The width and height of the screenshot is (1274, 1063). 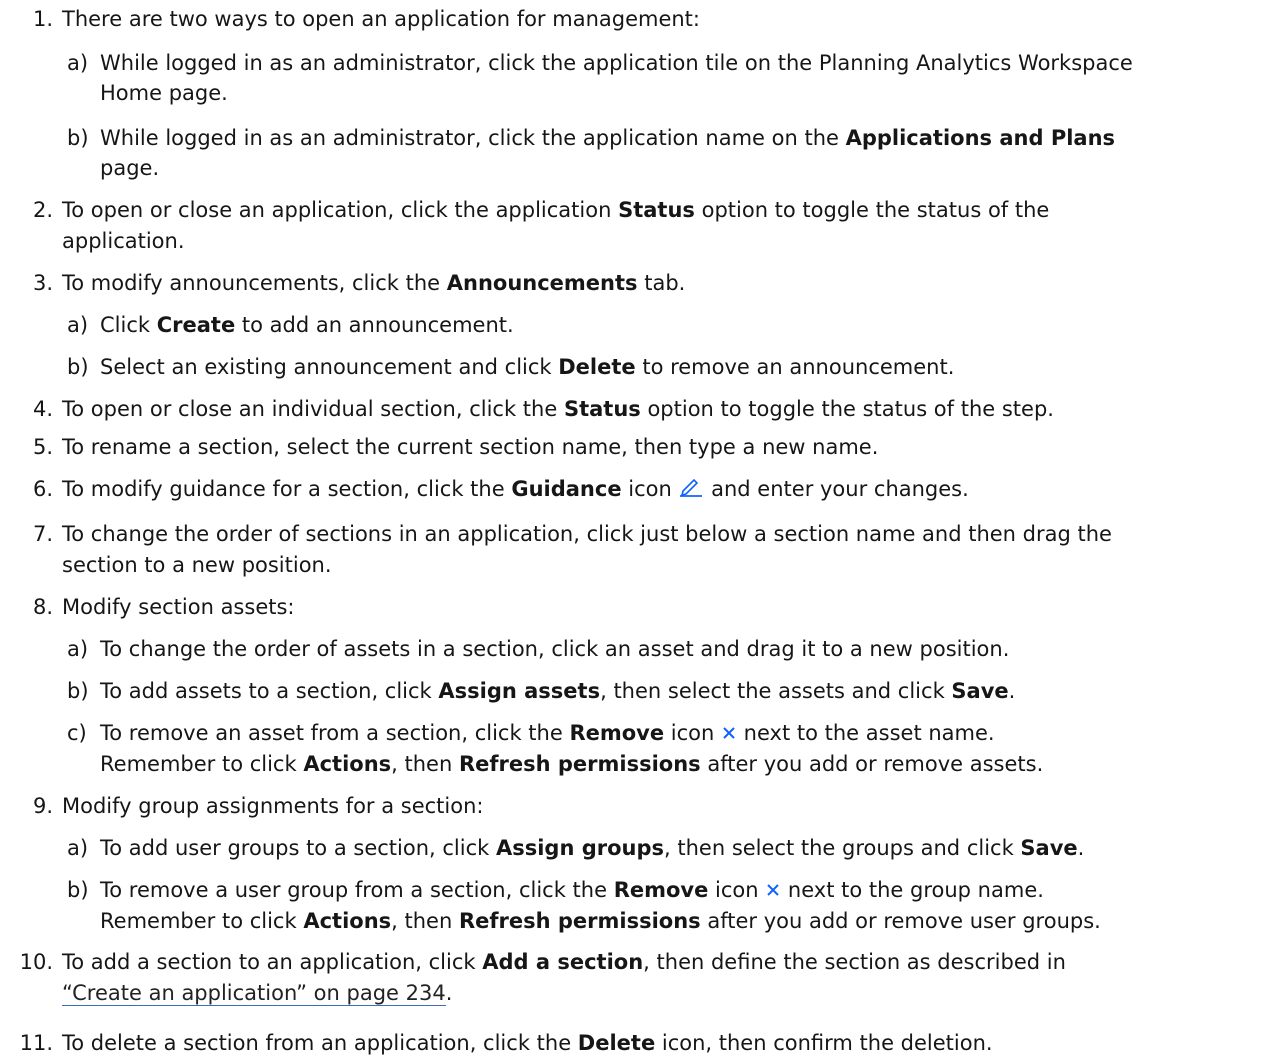 I want to click on pencil-icon, so click(x=691, y=490).